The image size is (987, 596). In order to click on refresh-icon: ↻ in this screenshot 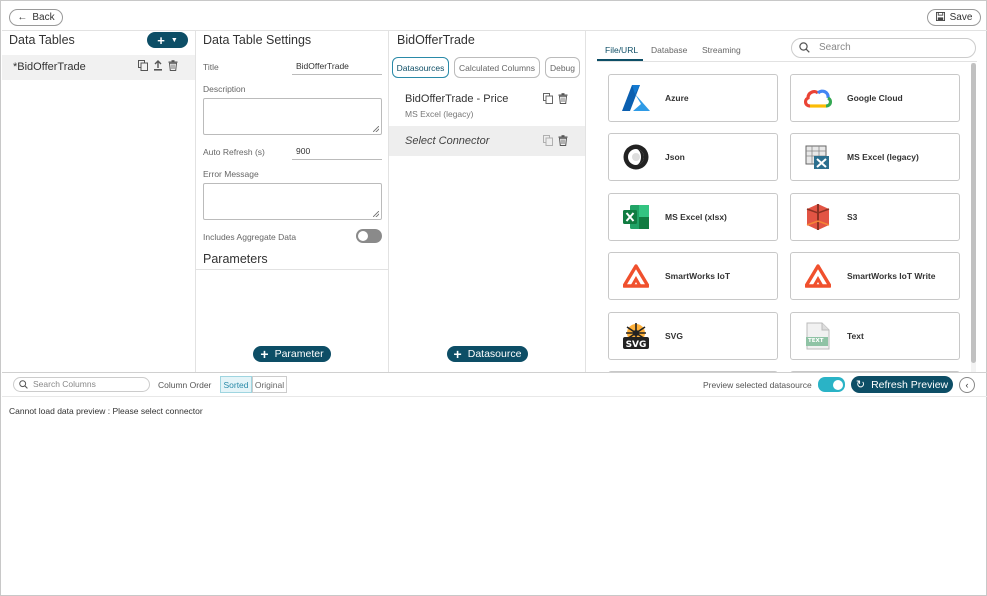, I will do `click(860, 385)`.